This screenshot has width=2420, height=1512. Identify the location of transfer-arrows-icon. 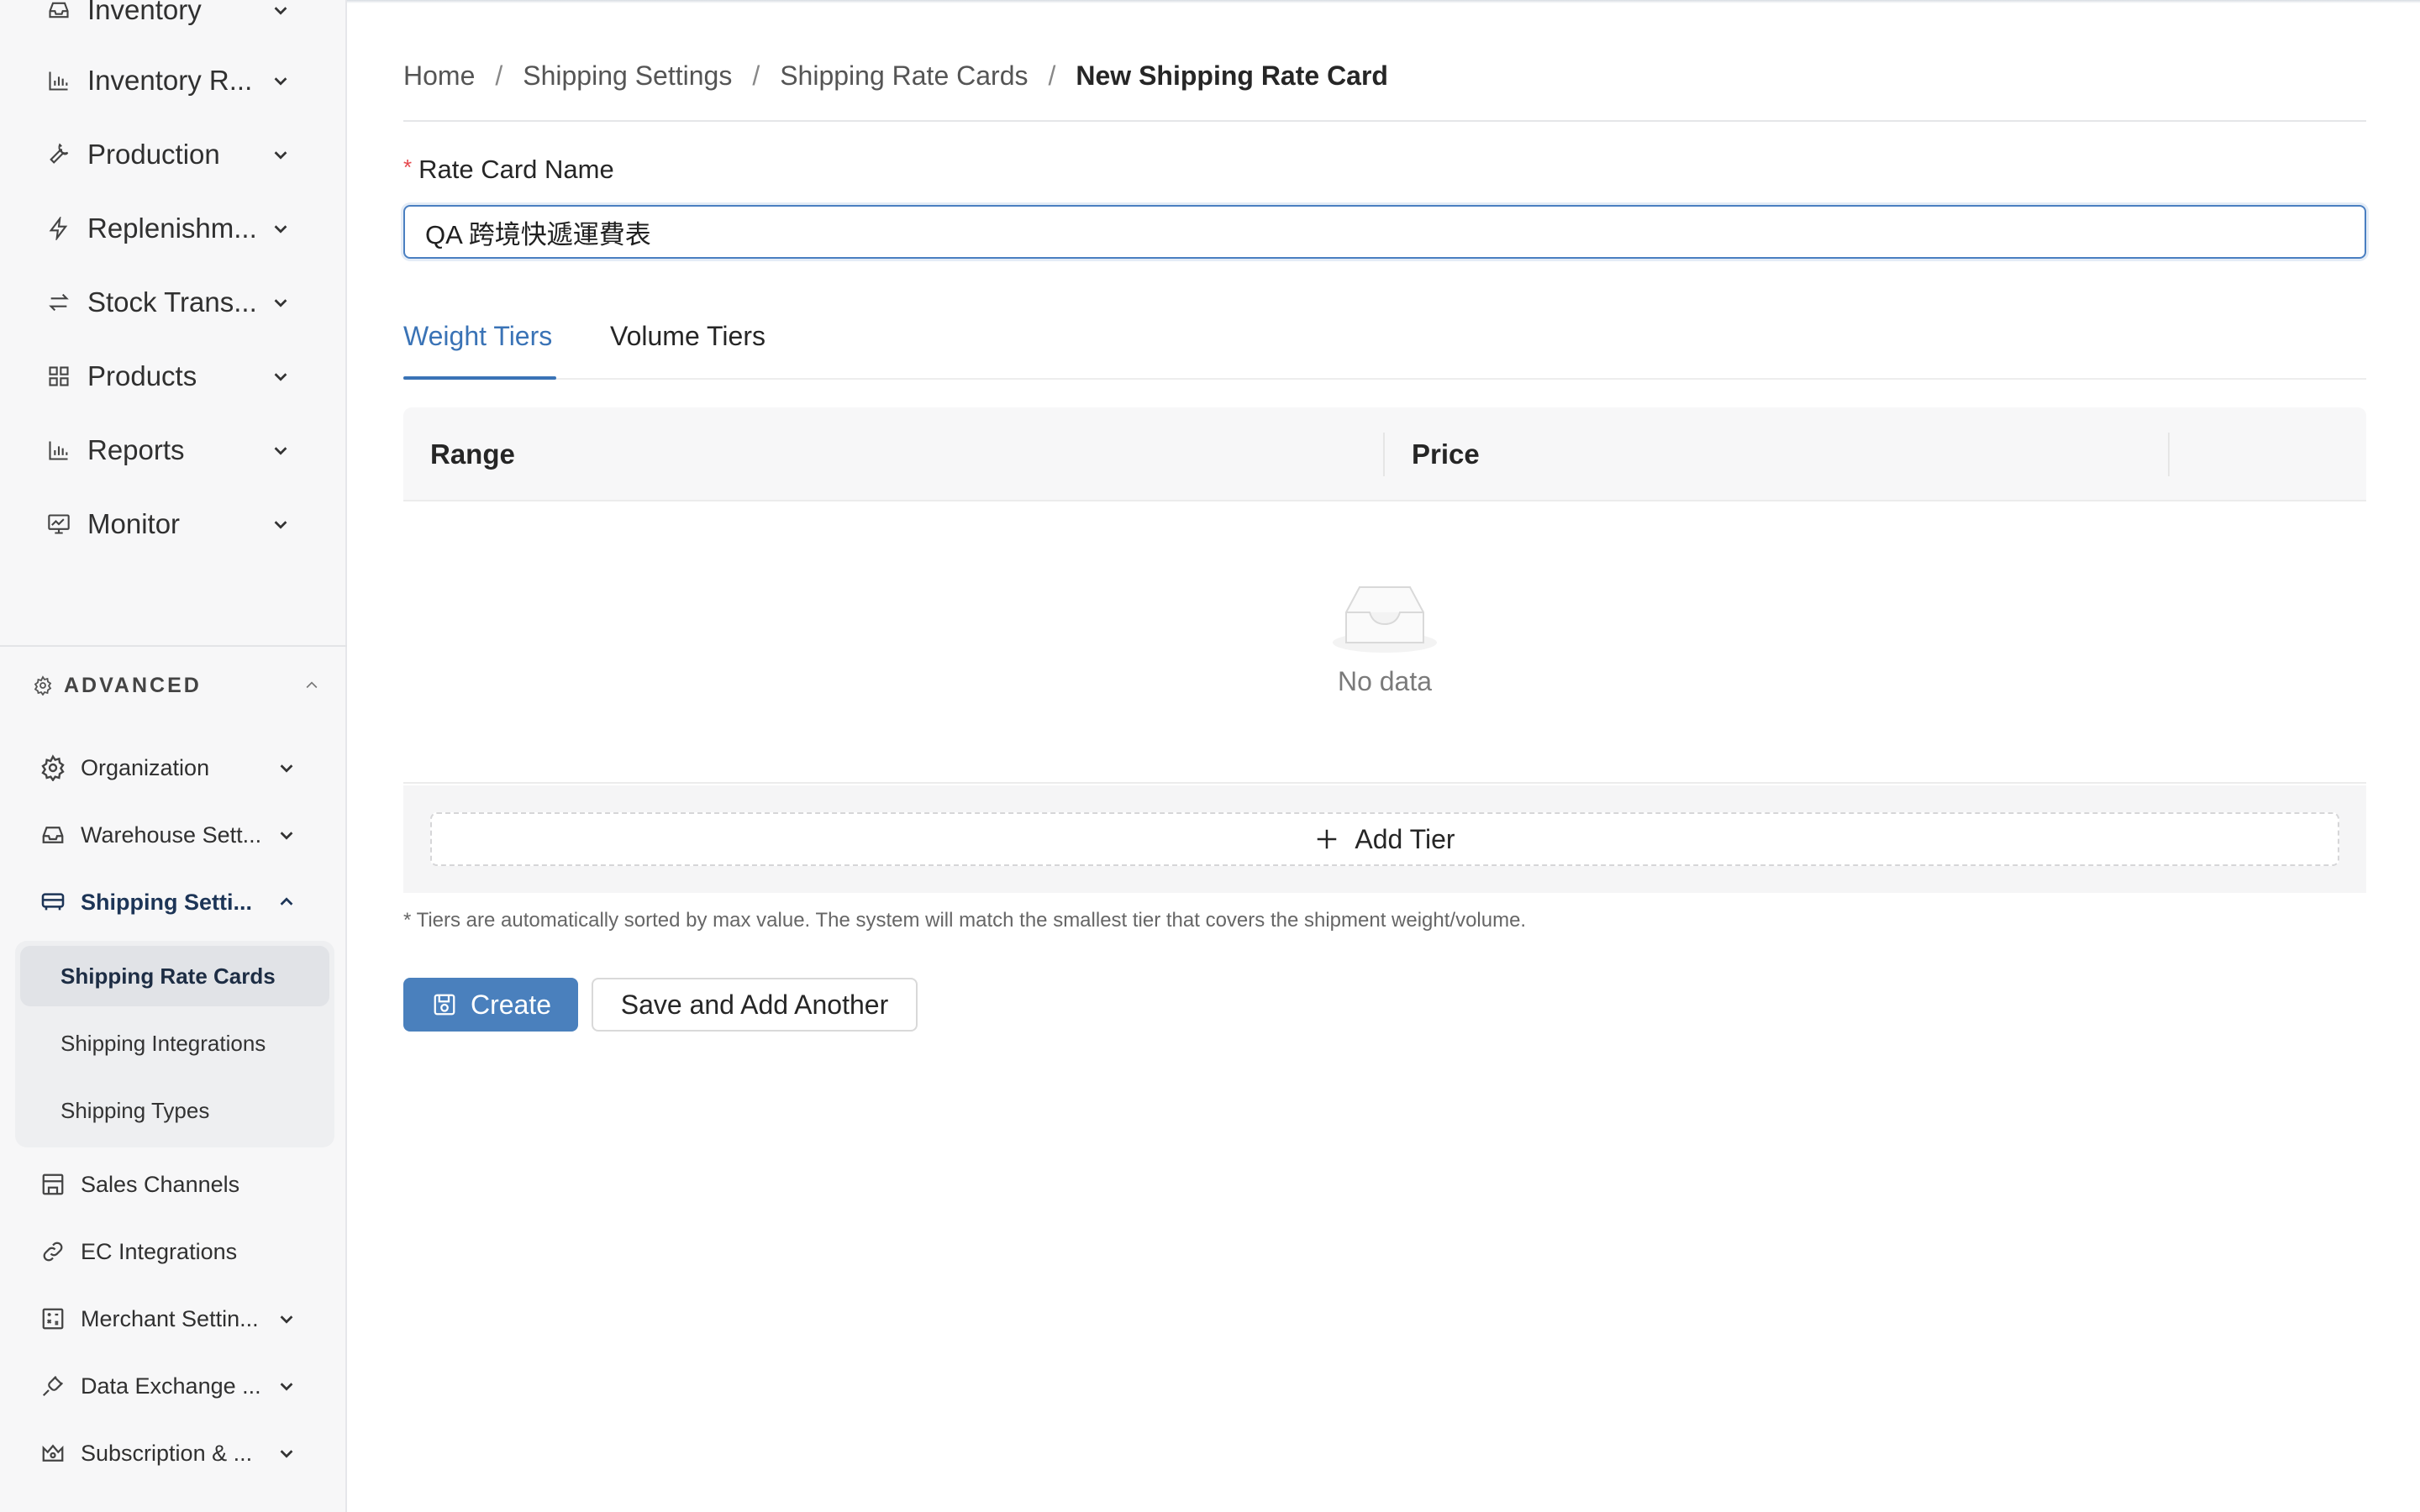
(59, 302).